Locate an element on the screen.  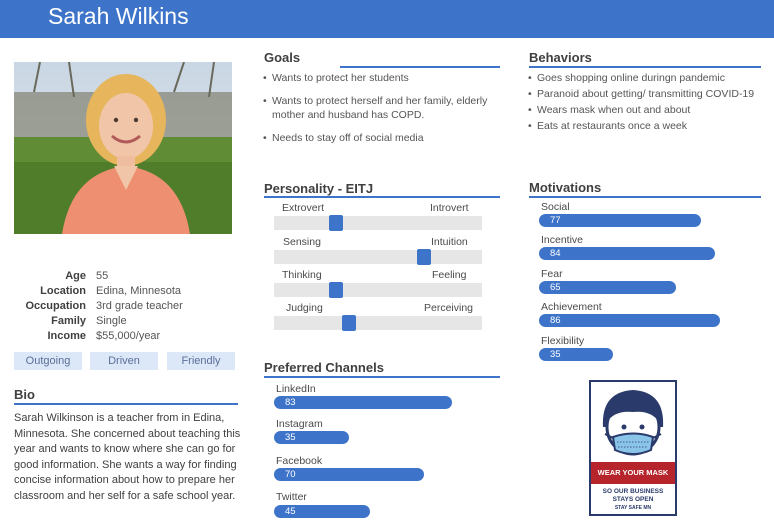
poster-subtitle: SO OUR BUSINESS STAYS OPEN is located at coordinates (633, 496).